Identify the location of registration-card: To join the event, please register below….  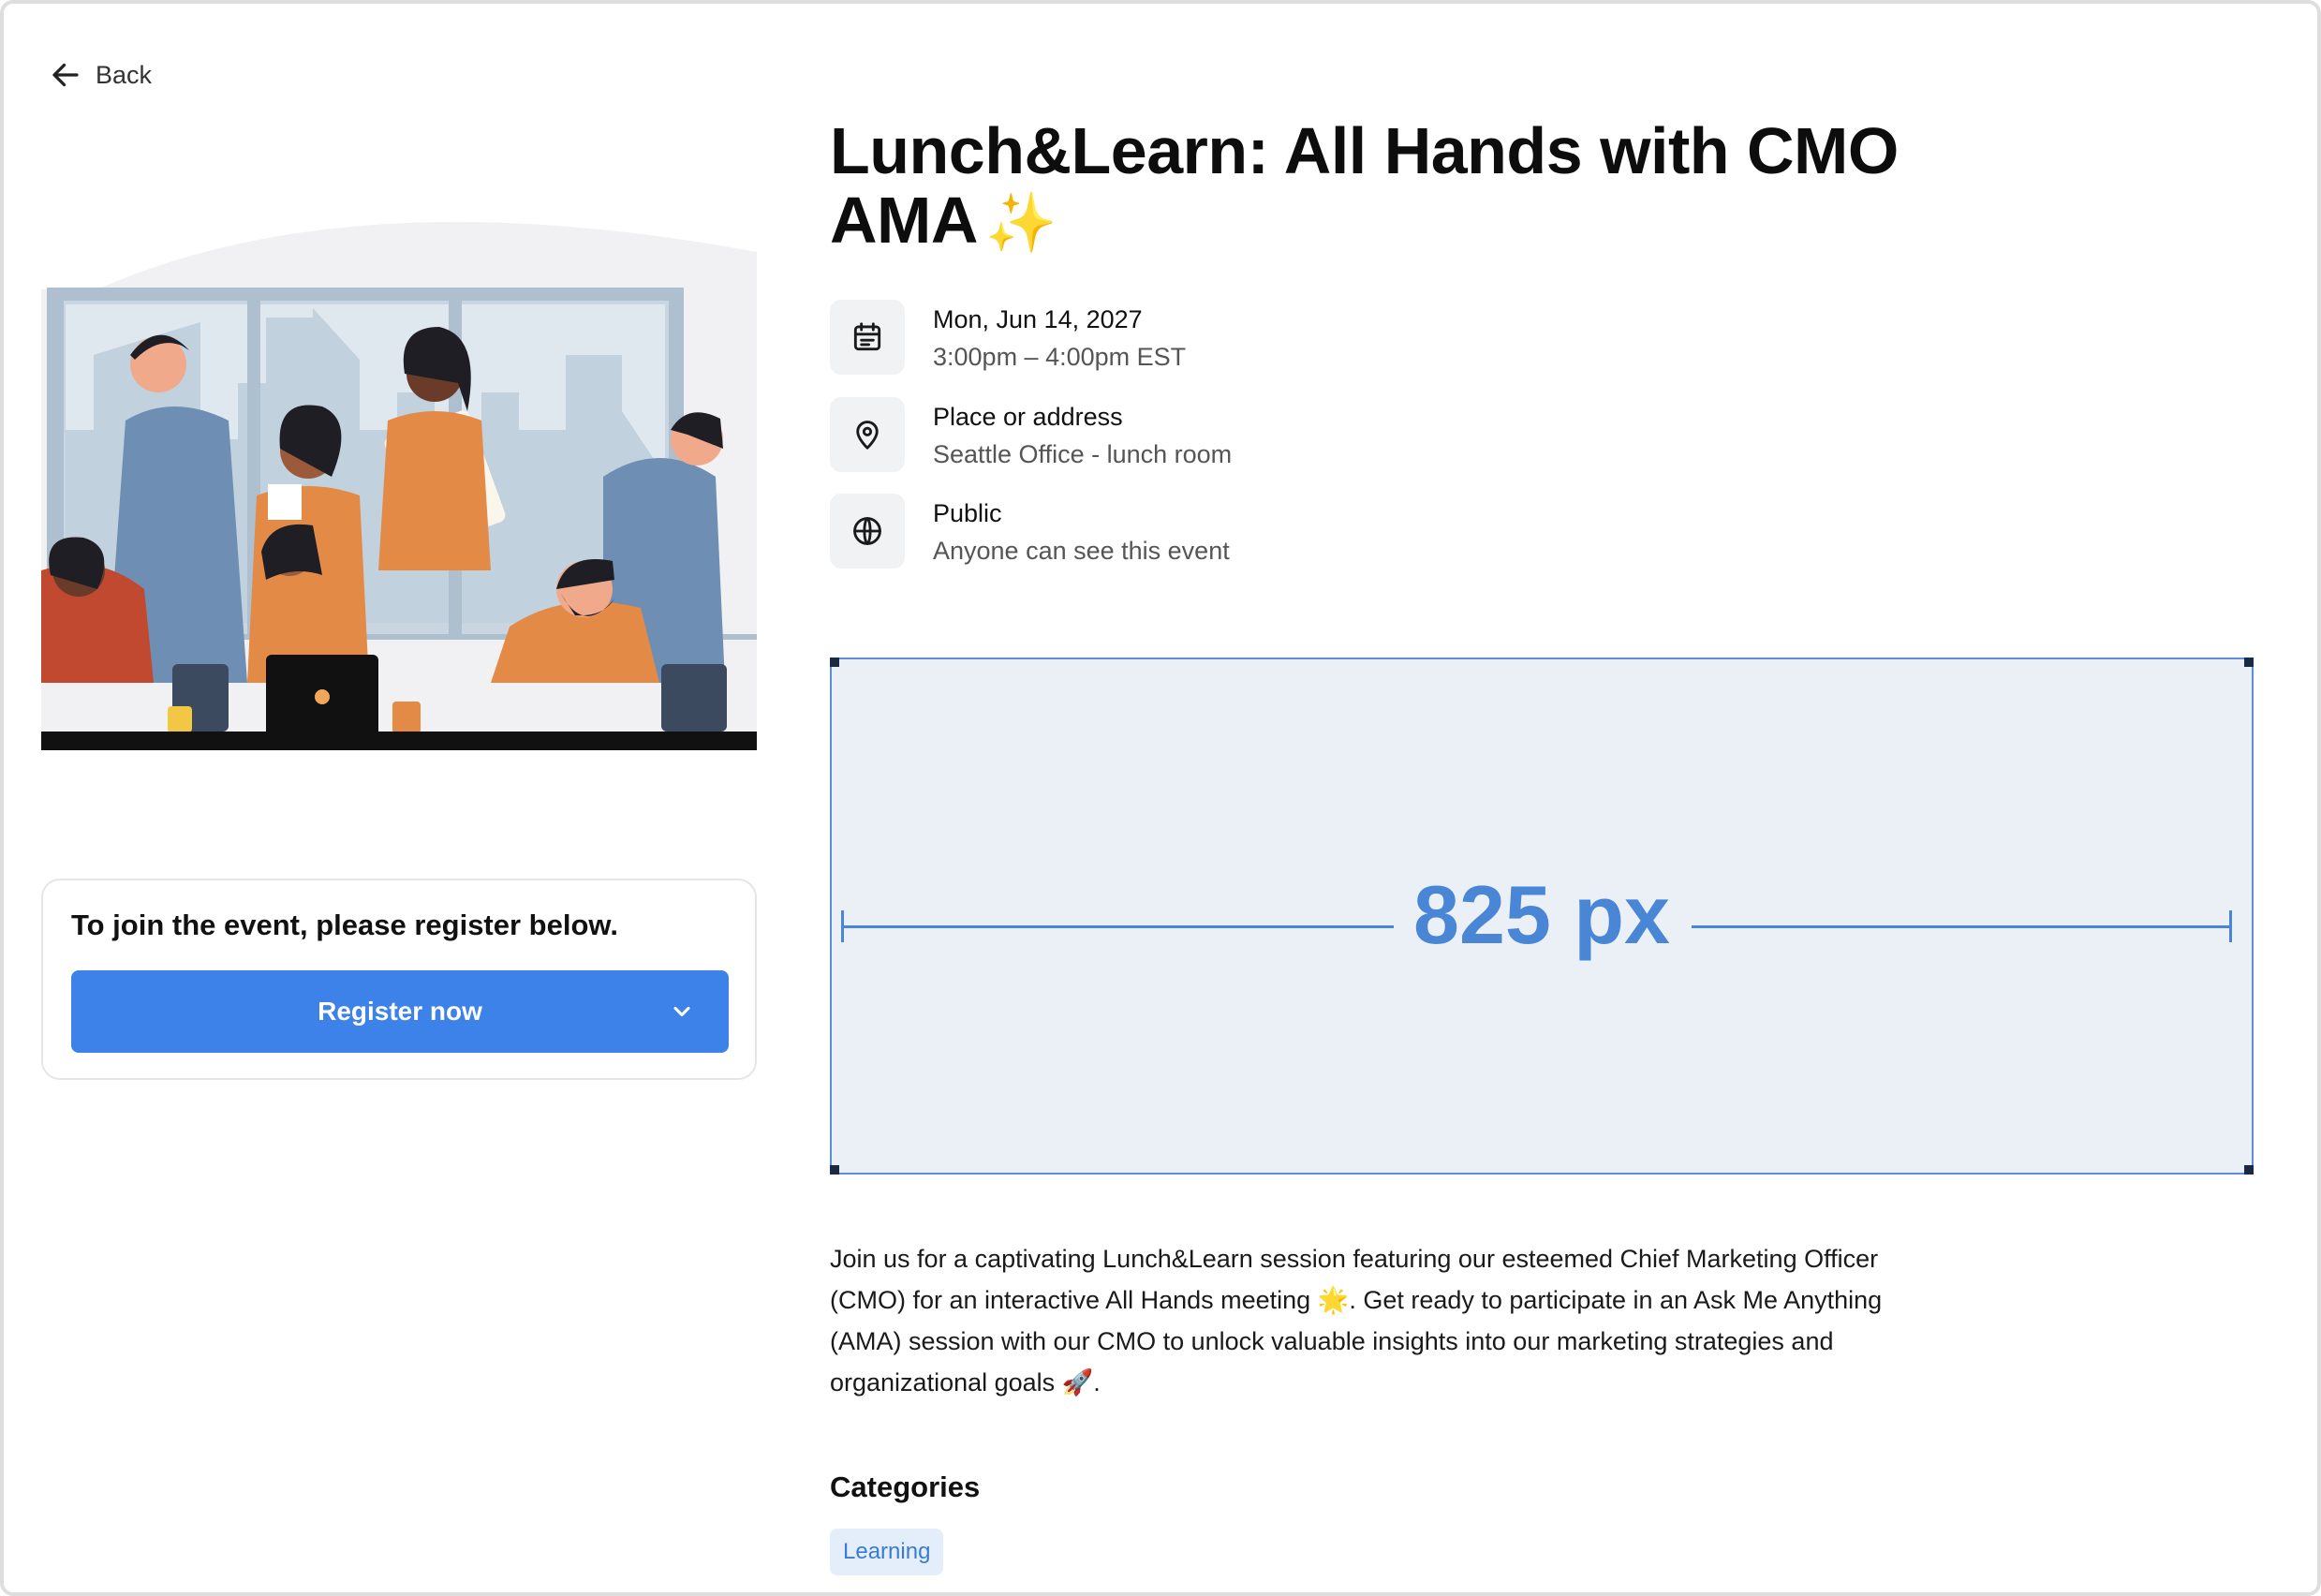
(399, 979).